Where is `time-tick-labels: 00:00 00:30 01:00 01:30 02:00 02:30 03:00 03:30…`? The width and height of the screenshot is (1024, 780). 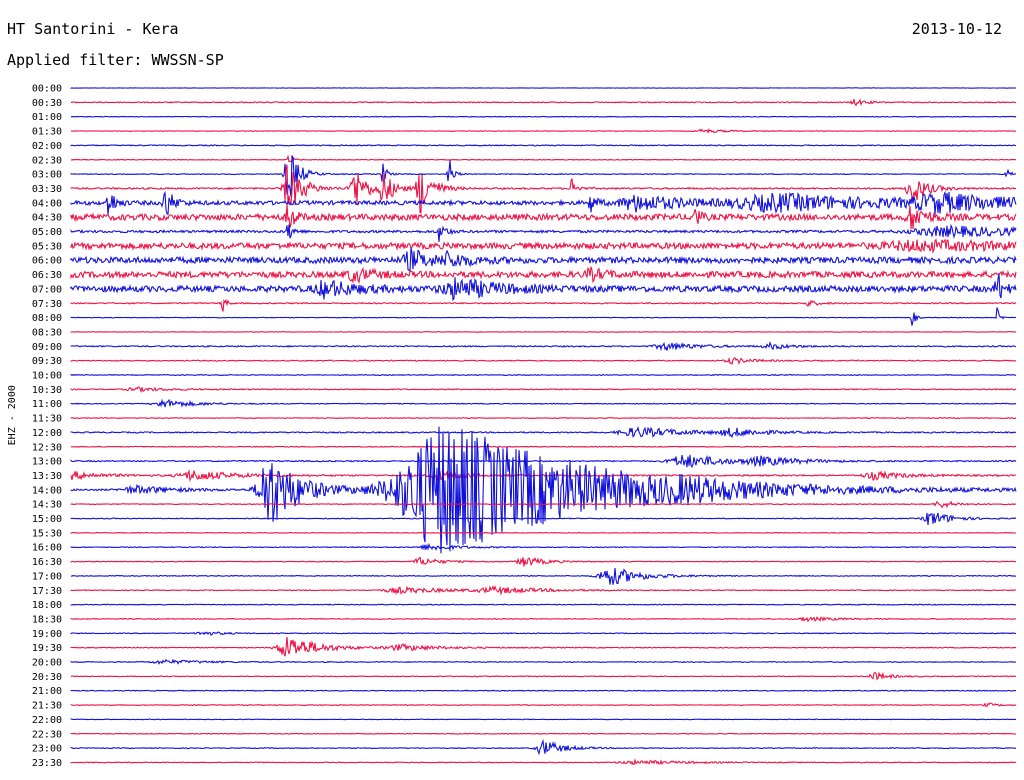 time-tick-labels: 00:00 00:30 01:00 01:30 02:00 02:30 03:00 03:30… is located at coordinates (47, 426).